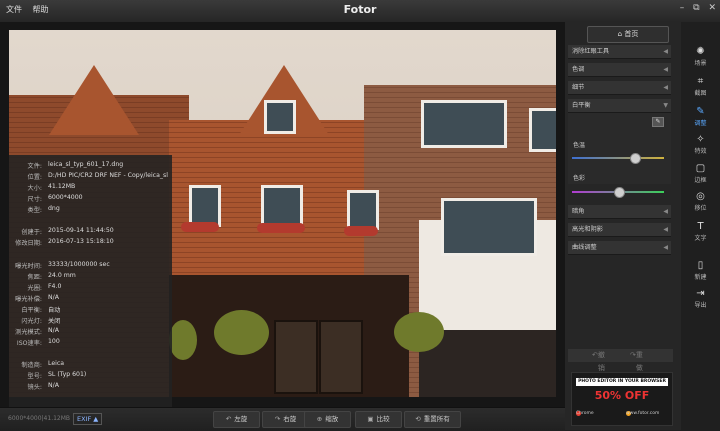  I want to click on info-row: 创建于: 2015-09-14 11:44:50, so click(67, 231).